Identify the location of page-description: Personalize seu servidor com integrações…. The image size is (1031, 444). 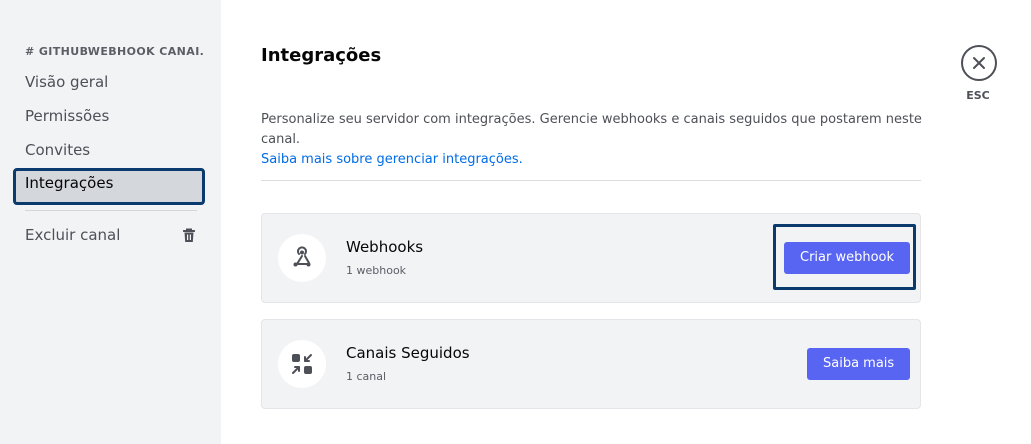
(601, 140).